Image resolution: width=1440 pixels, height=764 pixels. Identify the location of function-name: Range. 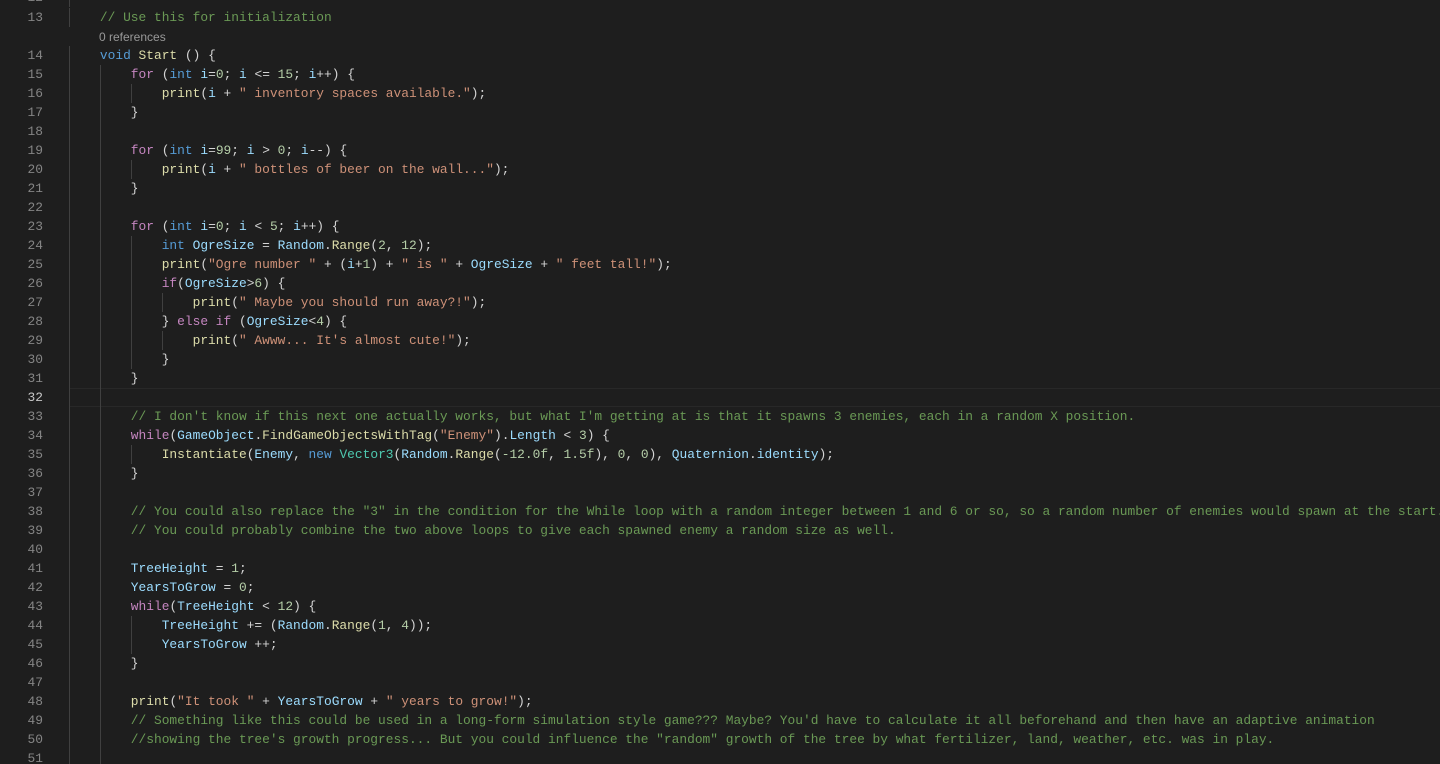
(351, 625).